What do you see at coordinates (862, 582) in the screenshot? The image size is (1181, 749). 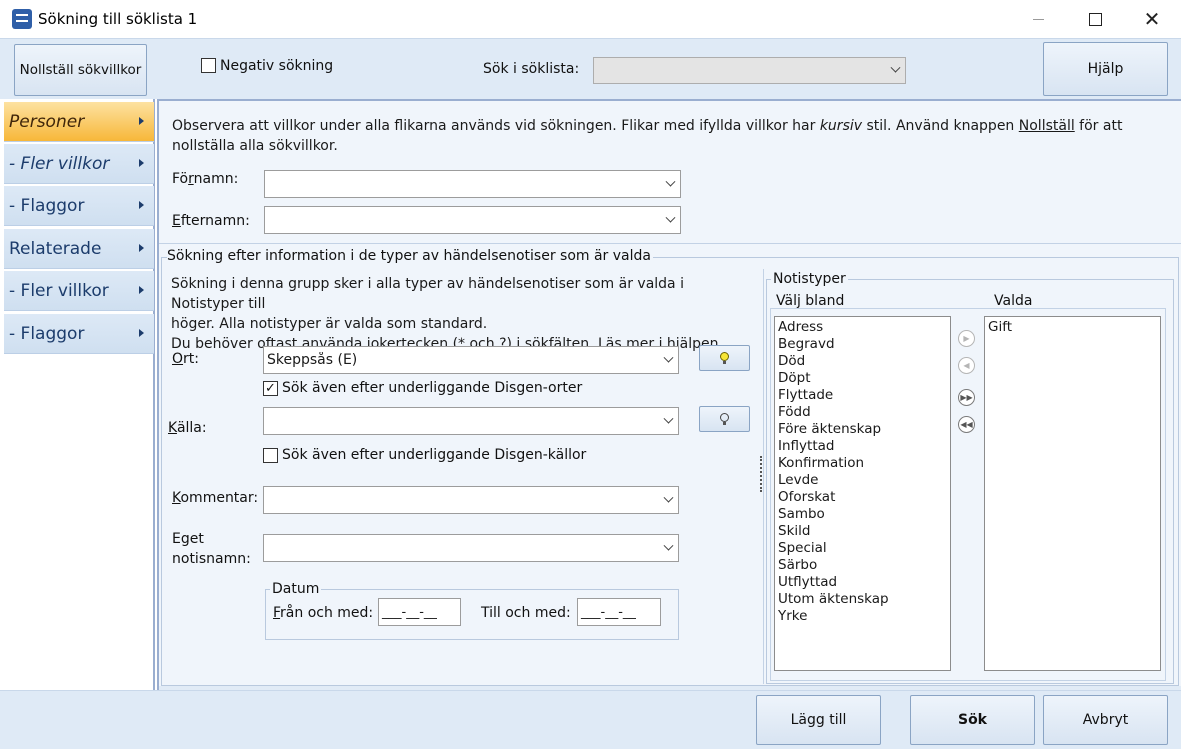 I see `list-item: Utflyttad` at bounding box center [862, 582].